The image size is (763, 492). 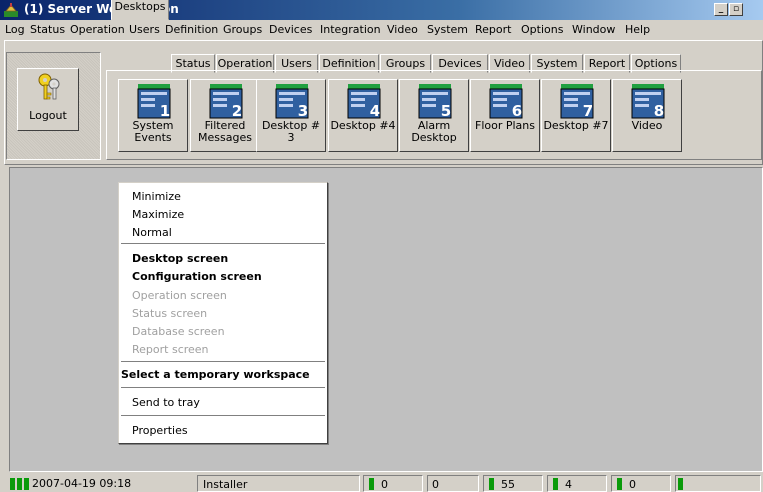 What do you see at coordinates (178, 331) in the screenshot?
I see `menu-item-database-screen: Database screen` at bounding box center [178, 331].